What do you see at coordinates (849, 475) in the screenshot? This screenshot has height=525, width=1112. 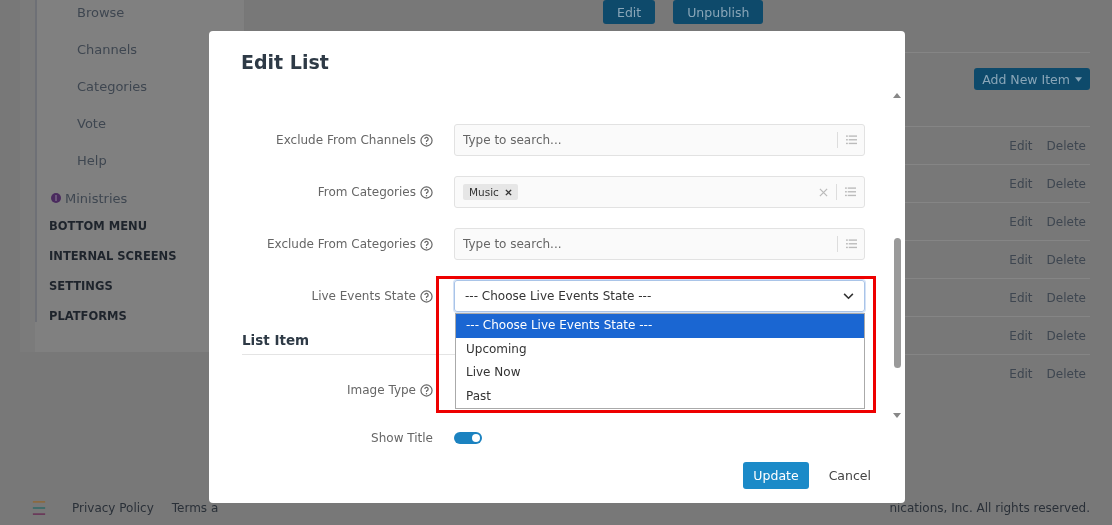 I see `cancel-button: Cancel` at bounding box center [849, 475].